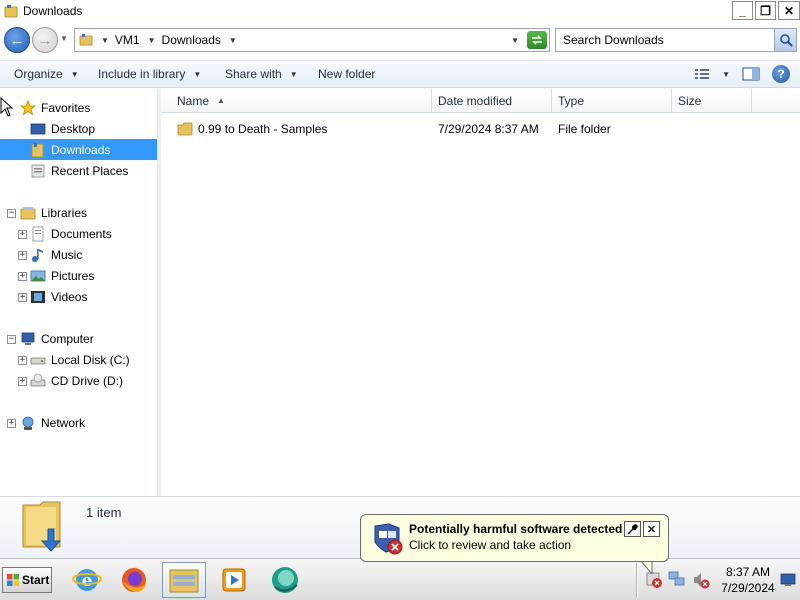 This screenshot has height=600, width=800. What do you see at coordinates (28, 338) in the screenshot?
I see `computer-icon` at bounding box center [28, 338].